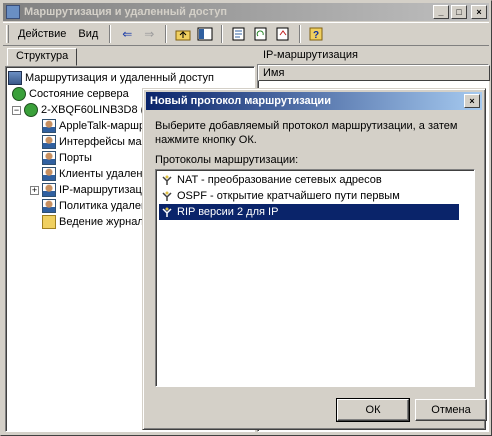 This screenshot has width=492, height=436. Describe the element at coordinates (261, 34) in the screenshot. I see `refresh-icon` at that location.